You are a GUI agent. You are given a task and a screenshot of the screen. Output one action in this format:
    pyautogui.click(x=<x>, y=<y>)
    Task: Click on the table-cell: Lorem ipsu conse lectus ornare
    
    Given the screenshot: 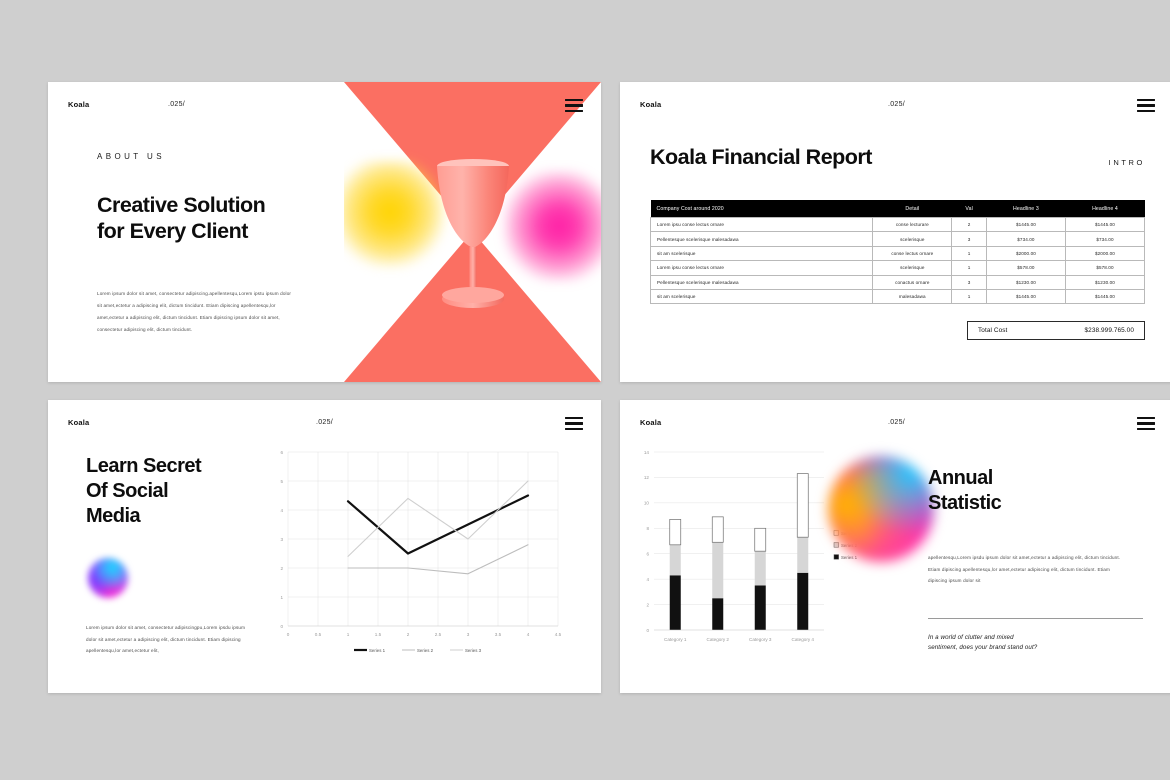 What is the action you would take?
    pyautogui.click(x=761, y=268)
    